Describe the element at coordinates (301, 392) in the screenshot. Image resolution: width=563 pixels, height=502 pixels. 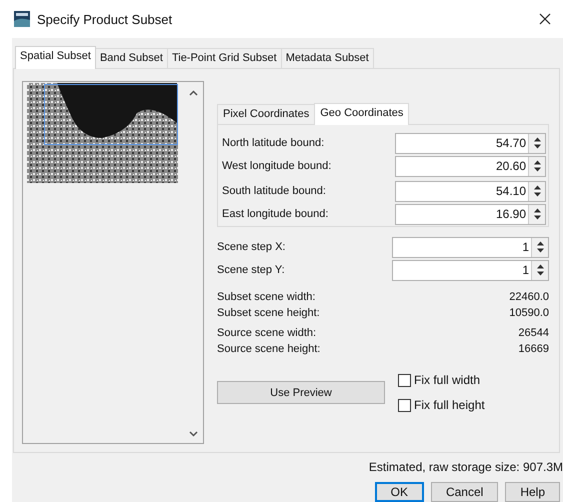
I see `use-preview-button: Use Preview` at that location.